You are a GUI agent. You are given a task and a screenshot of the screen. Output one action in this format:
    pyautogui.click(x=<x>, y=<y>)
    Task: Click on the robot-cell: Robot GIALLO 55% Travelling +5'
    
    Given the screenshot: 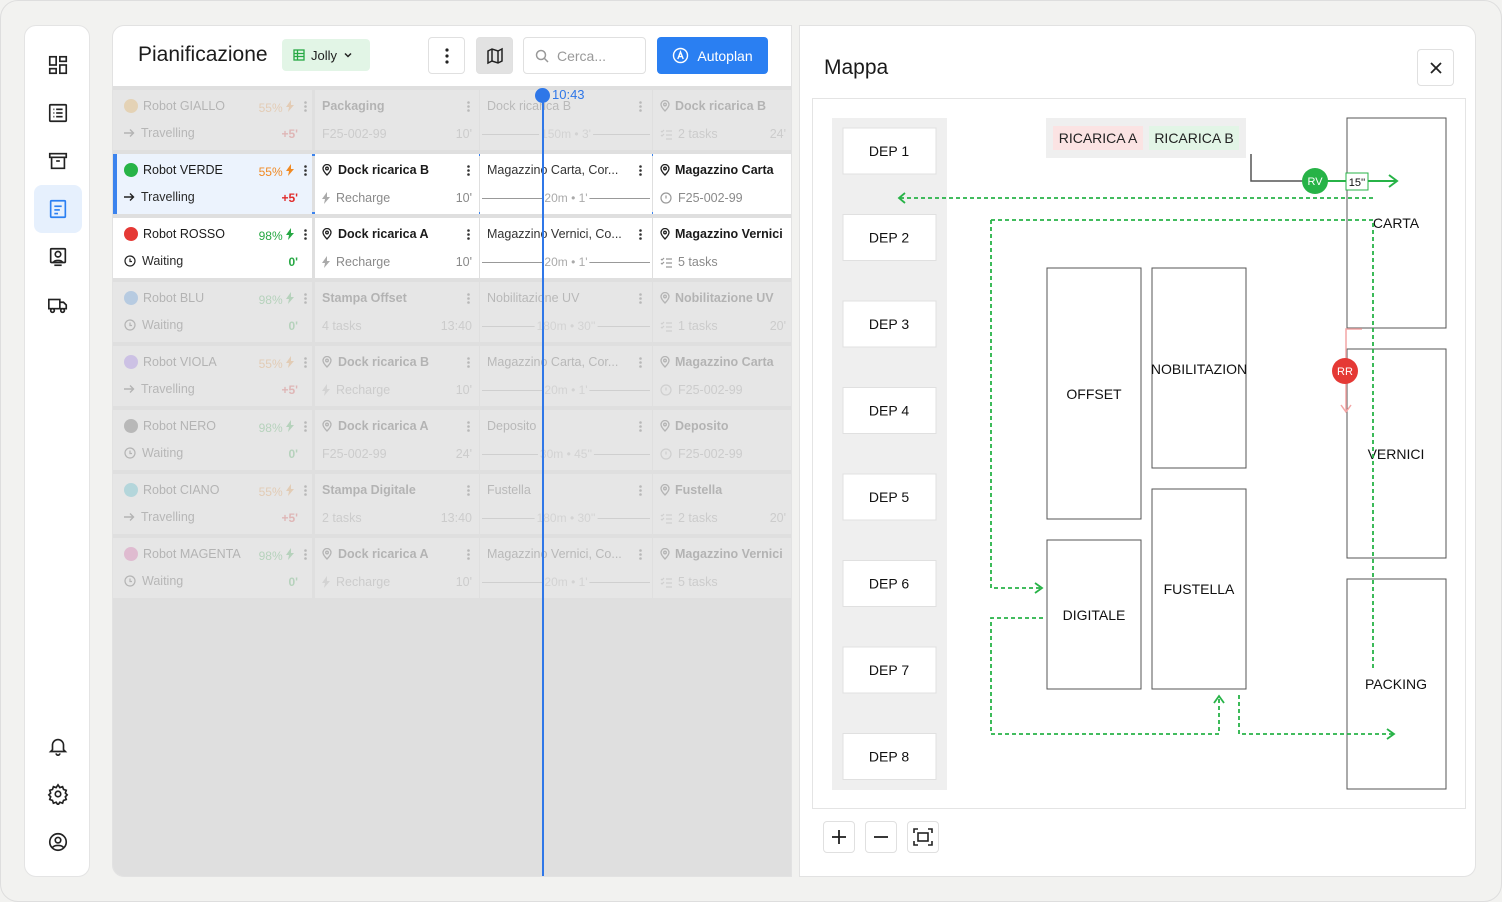 What is the action you would take?
    pyautogui.click(x=212, y=120)
    